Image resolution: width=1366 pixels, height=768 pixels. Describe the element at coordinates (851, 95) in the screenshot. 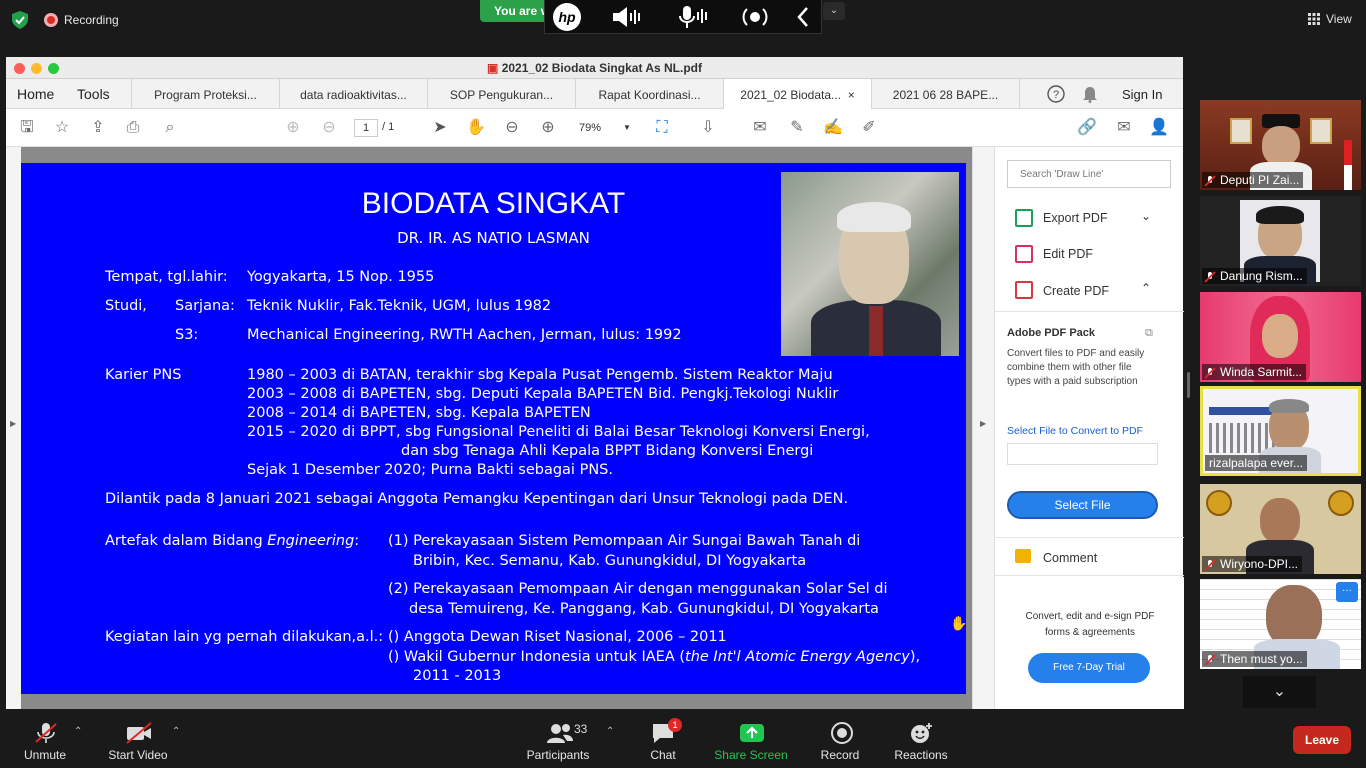

I see `tab-close-icon: ×` at that location.